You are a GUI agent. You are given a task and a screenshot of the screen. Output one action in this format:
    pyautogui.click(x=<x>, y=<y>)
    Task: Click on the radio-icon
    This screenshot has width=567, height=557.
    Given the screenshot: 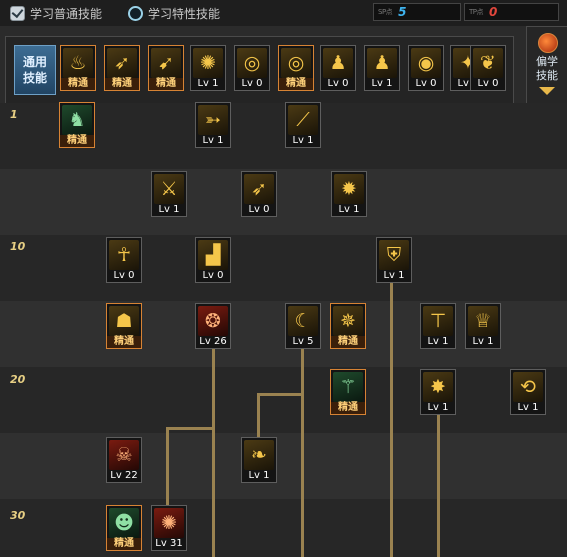 What is the action you would take?
    pyautogui.click(x=135, y=13)
    